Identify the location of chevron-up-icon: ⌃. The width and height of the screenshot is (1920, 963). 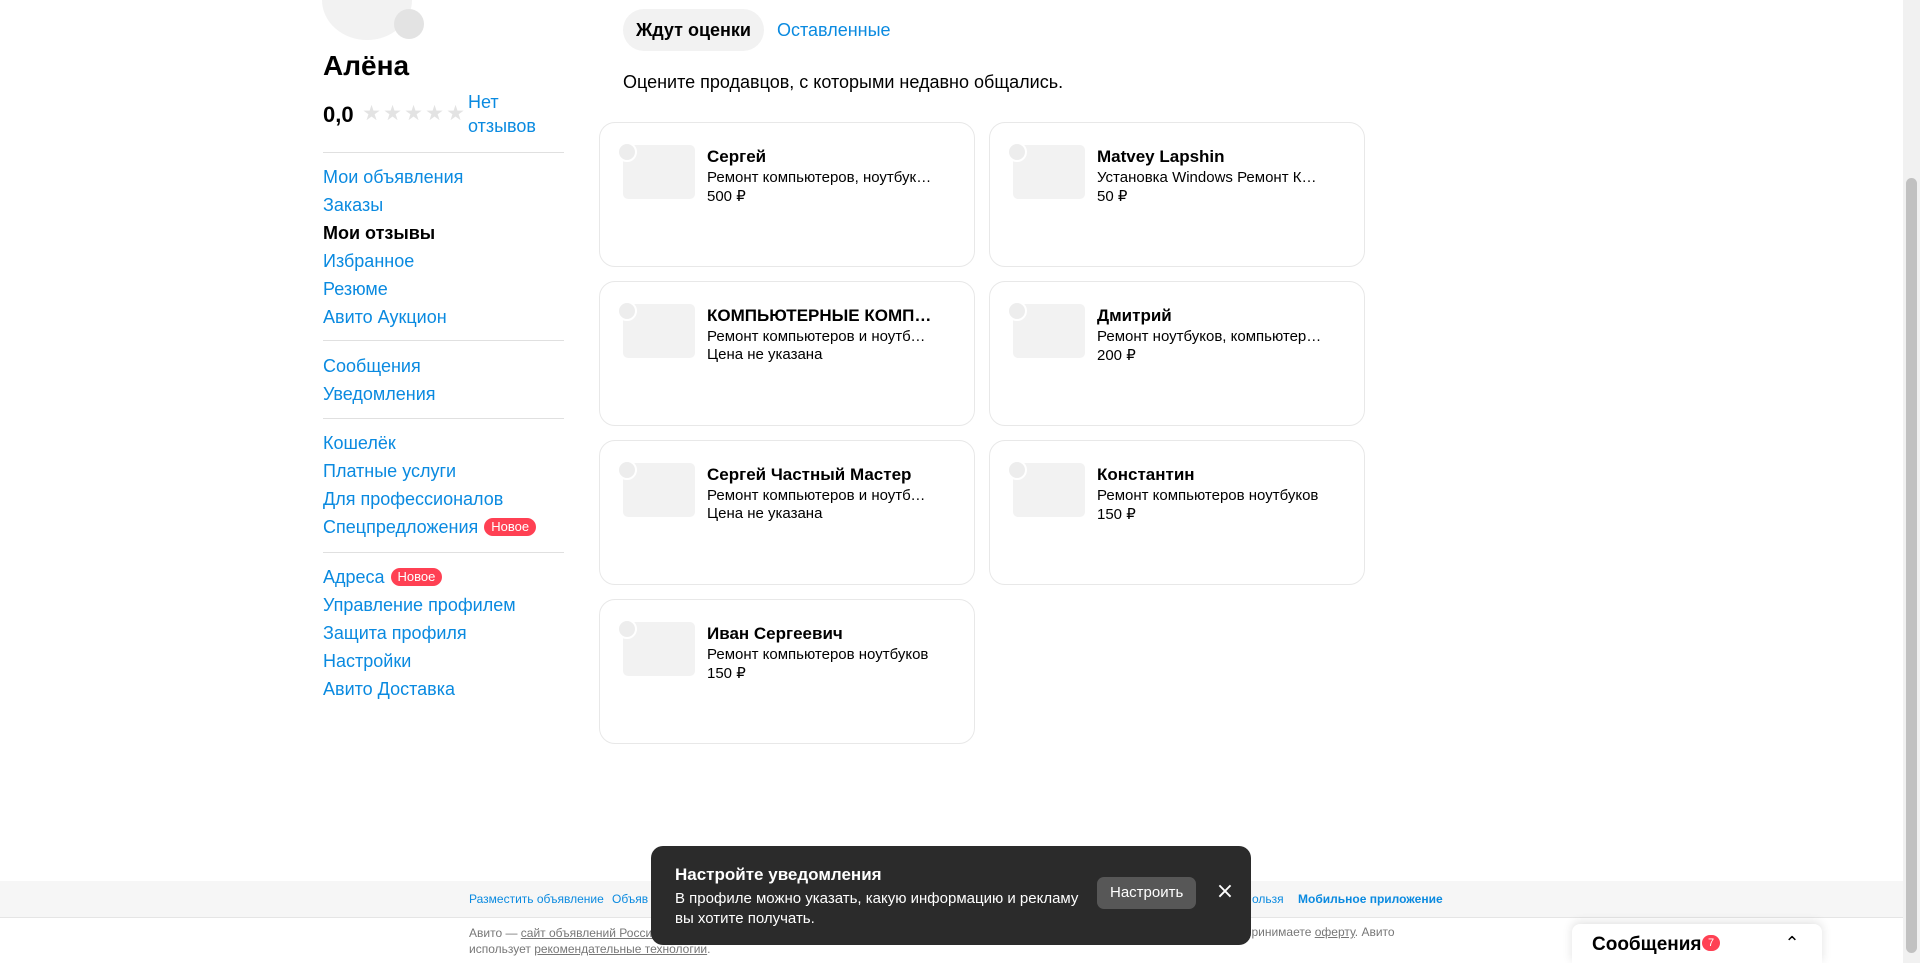
(1792, 944).